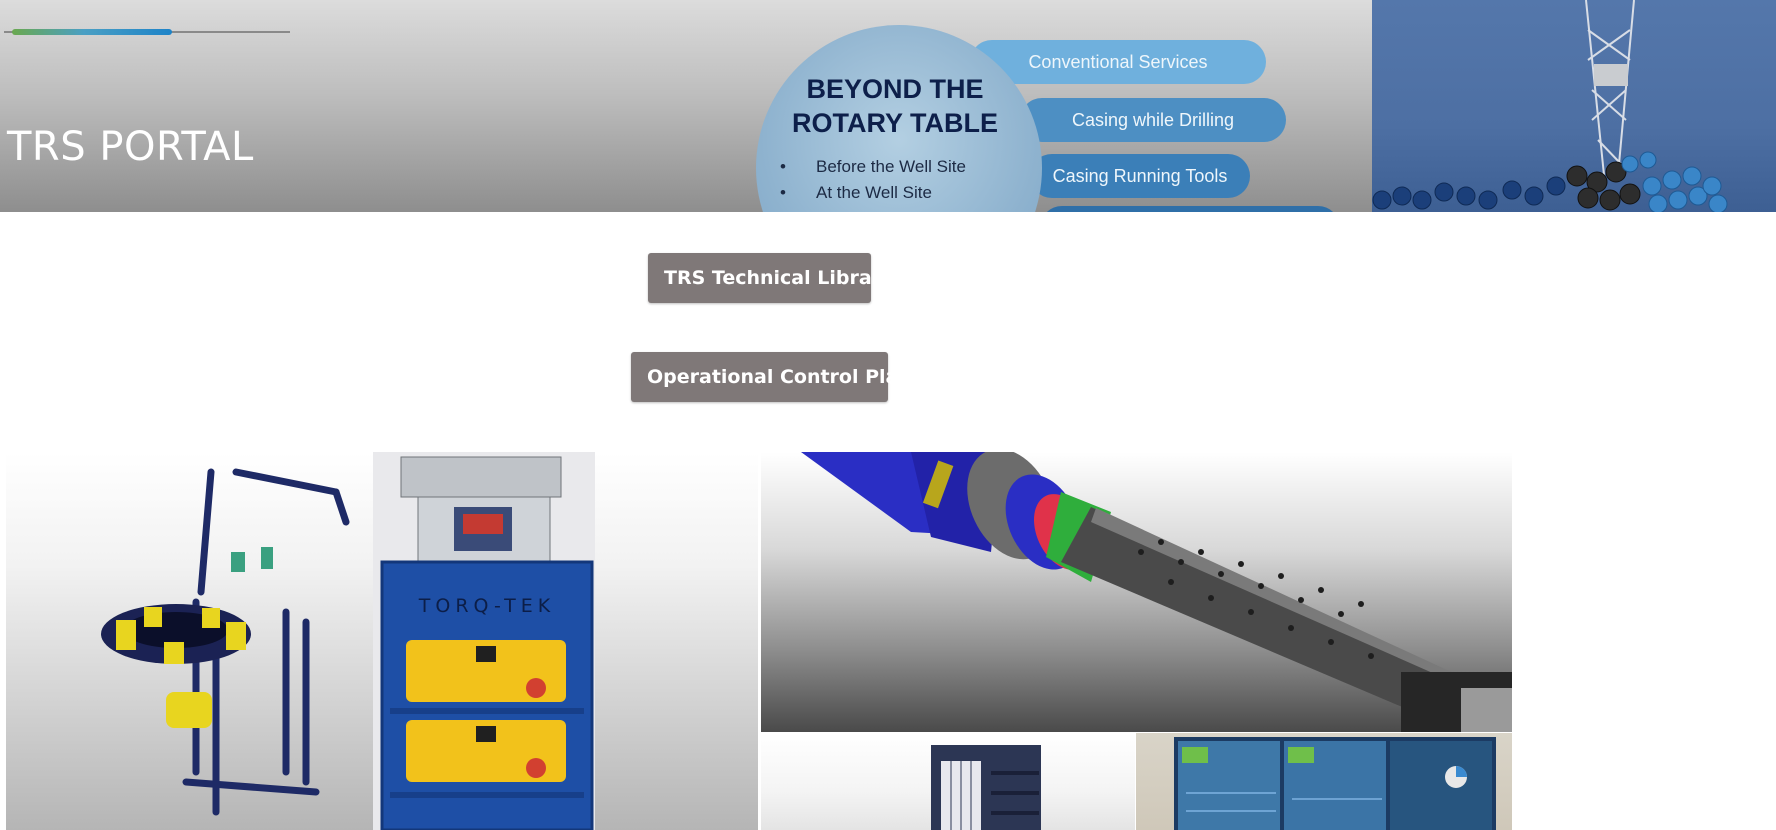 This screenshot has height=830, width=1776. What do you see at coordinates (1136, 592) in the screenshot?
I see `casing-tool-render-photo` at bounding box center [1136, 592].